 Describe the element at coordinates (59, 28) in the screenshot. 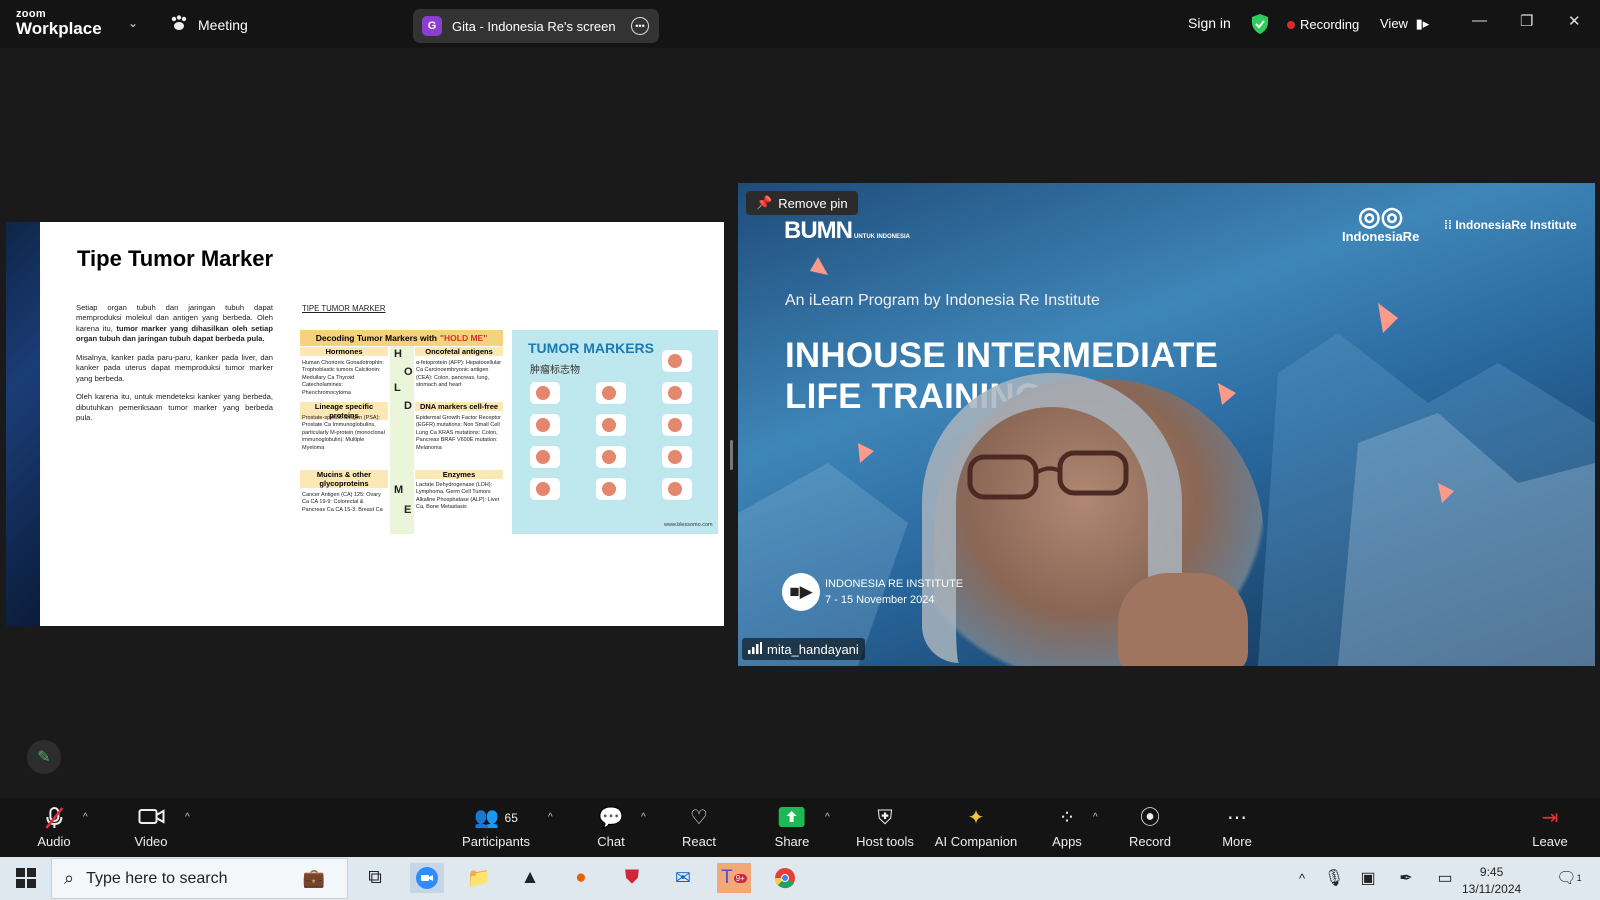

I see `logo-bottom-text: Workplace` at that location.